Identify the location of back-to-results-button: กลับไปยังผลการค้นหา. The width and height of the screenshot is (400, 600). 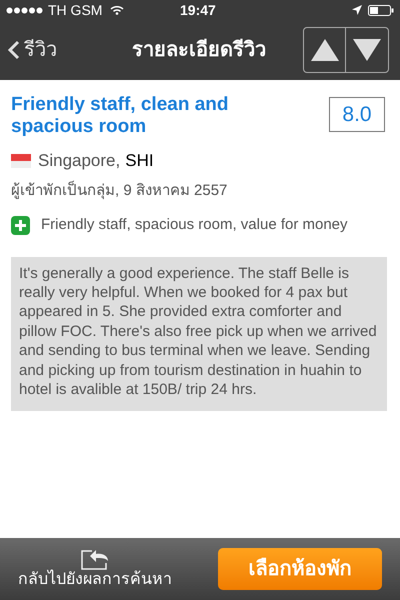
(95, 569).